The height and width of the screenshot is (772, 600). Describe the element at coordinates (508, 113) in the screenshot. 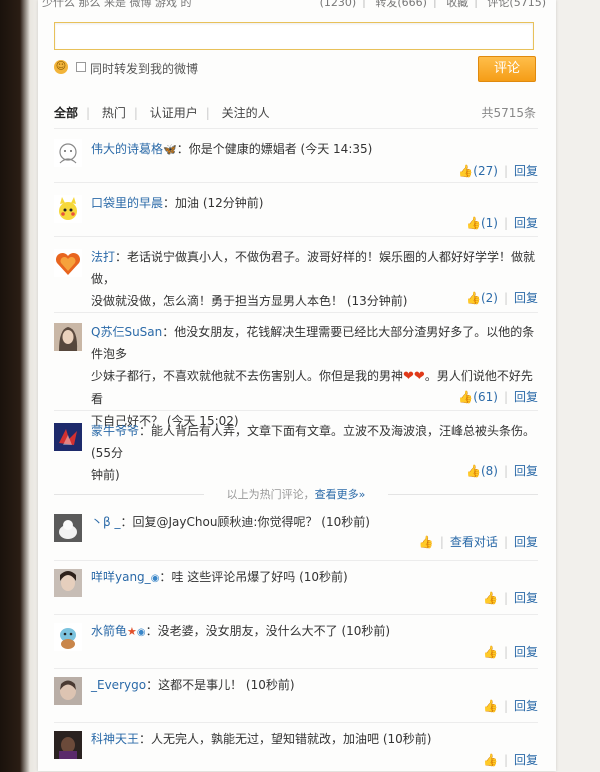

I see `total-count: 共5715条` at that location.